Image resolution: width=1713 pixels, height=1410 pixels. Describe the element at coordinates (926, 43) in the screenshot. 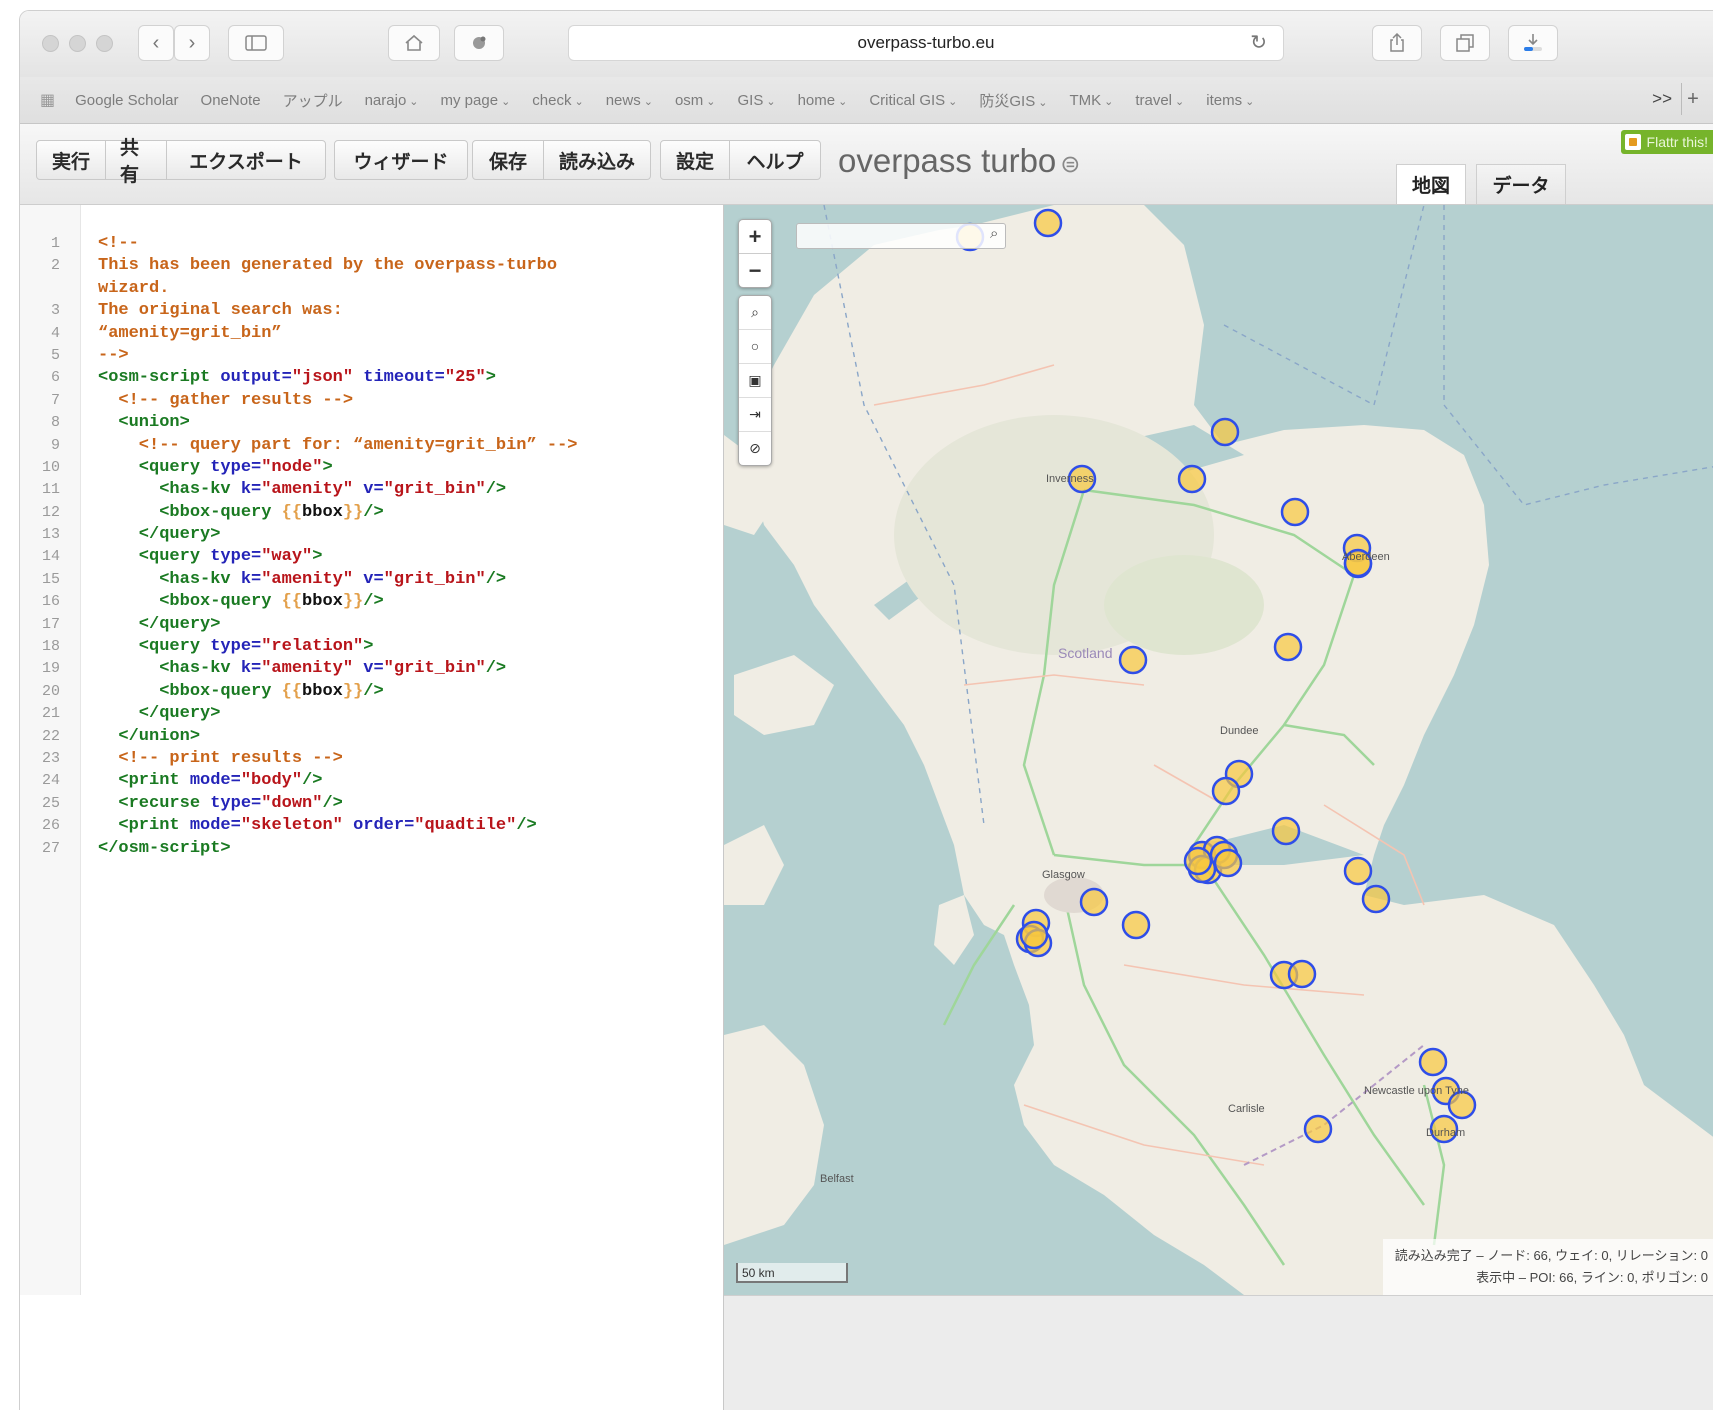

I see `address-bar: overpass-turbo.eu ↻` at that location.